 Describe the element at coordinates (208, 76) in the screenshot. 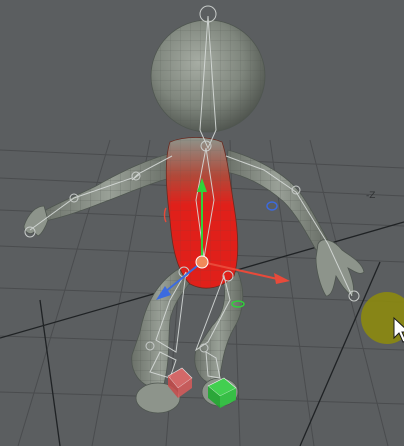

I see `head` at that location.